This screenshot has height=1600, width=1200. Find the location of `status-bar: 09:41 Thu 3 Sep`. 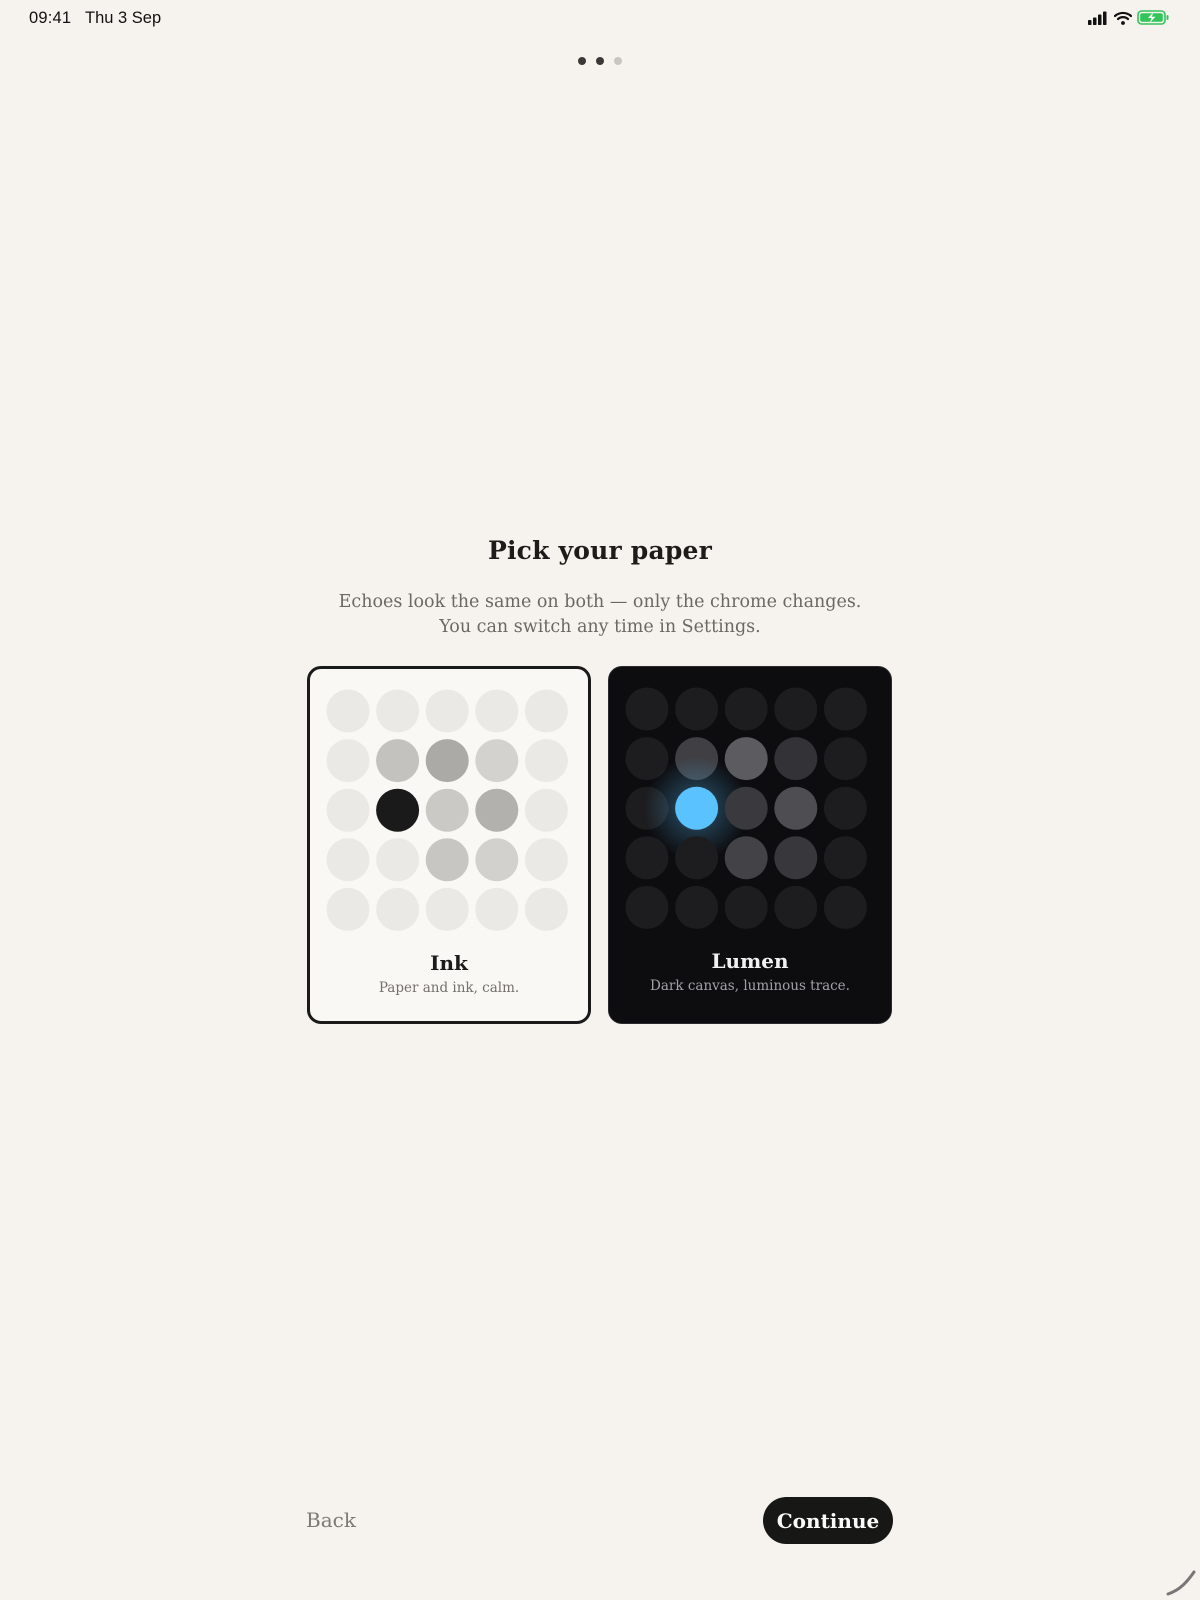

status-bar: 09:41 Thu 3 Sep is located at coordinates (600, 20).